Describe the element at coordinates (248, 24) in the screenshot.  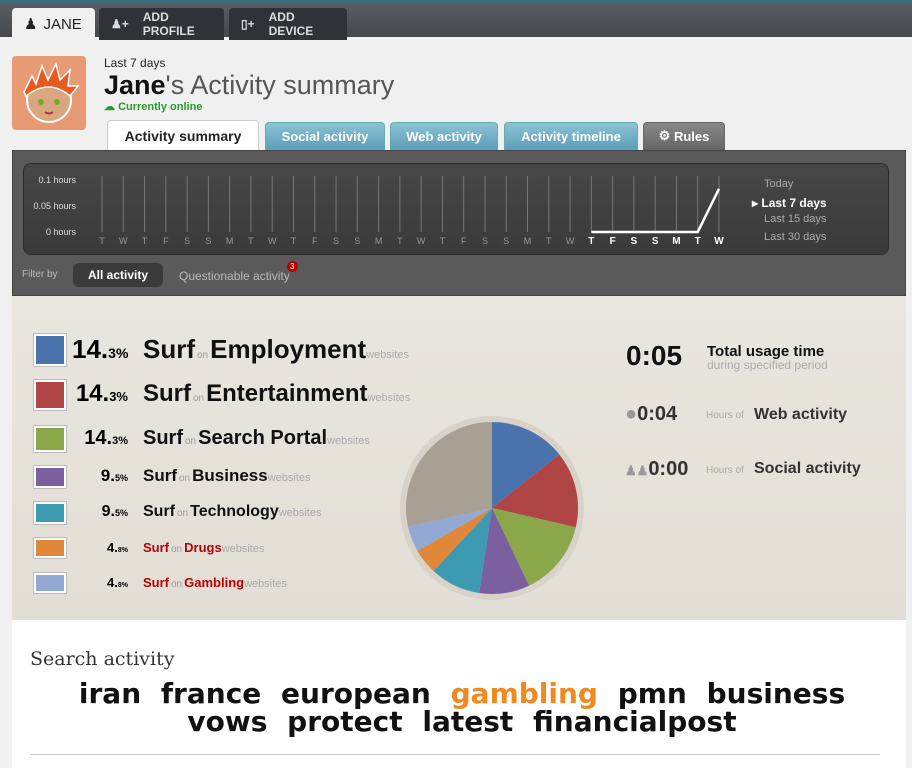
I see `add-device-icon: ▯+` at that location.